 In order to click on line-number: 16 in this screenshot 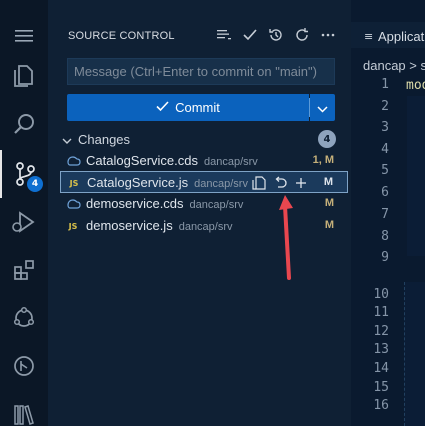, I will do `click(381, 405)`.